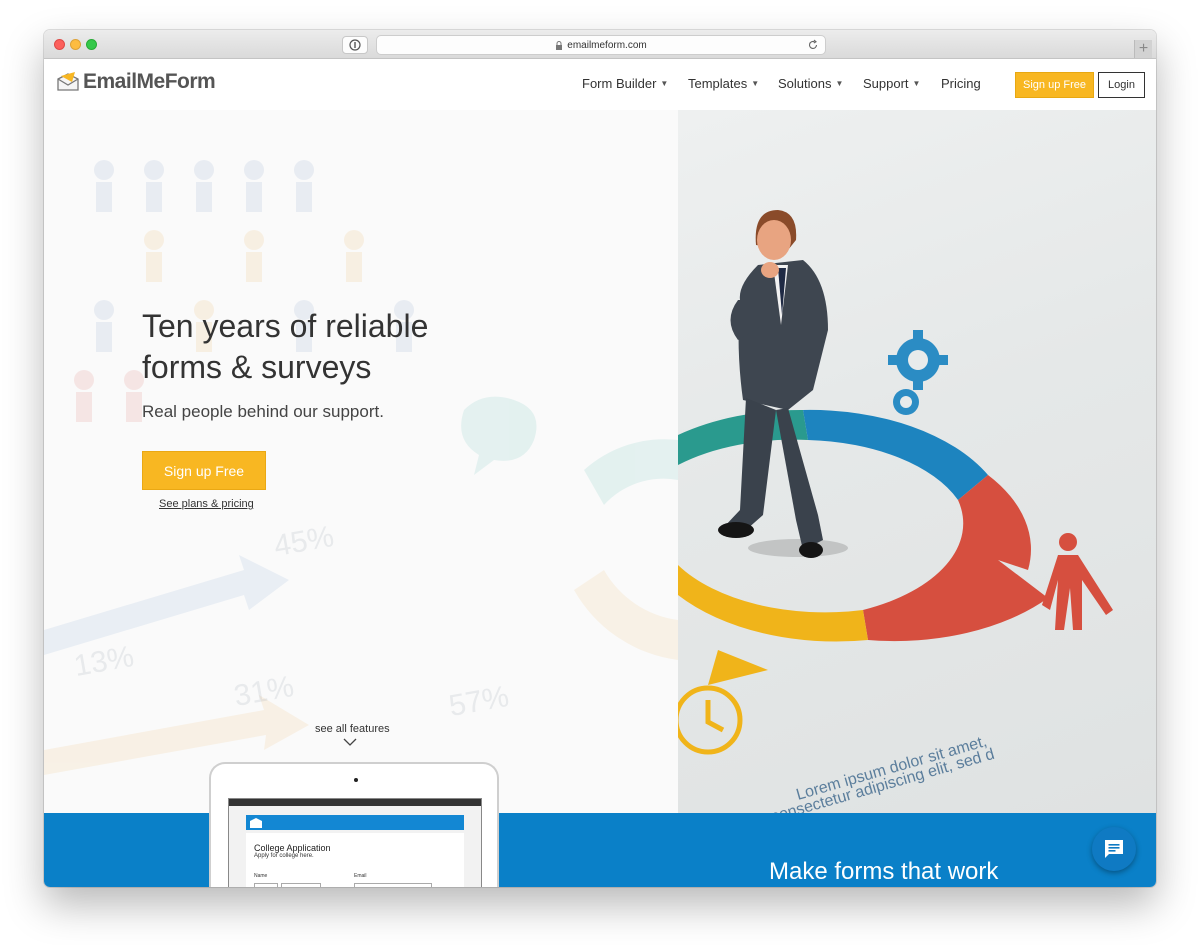  What do you see at coordinates (813, 45) in the screenshot?
I see `reload-icon` at bounding box center [813, 45].